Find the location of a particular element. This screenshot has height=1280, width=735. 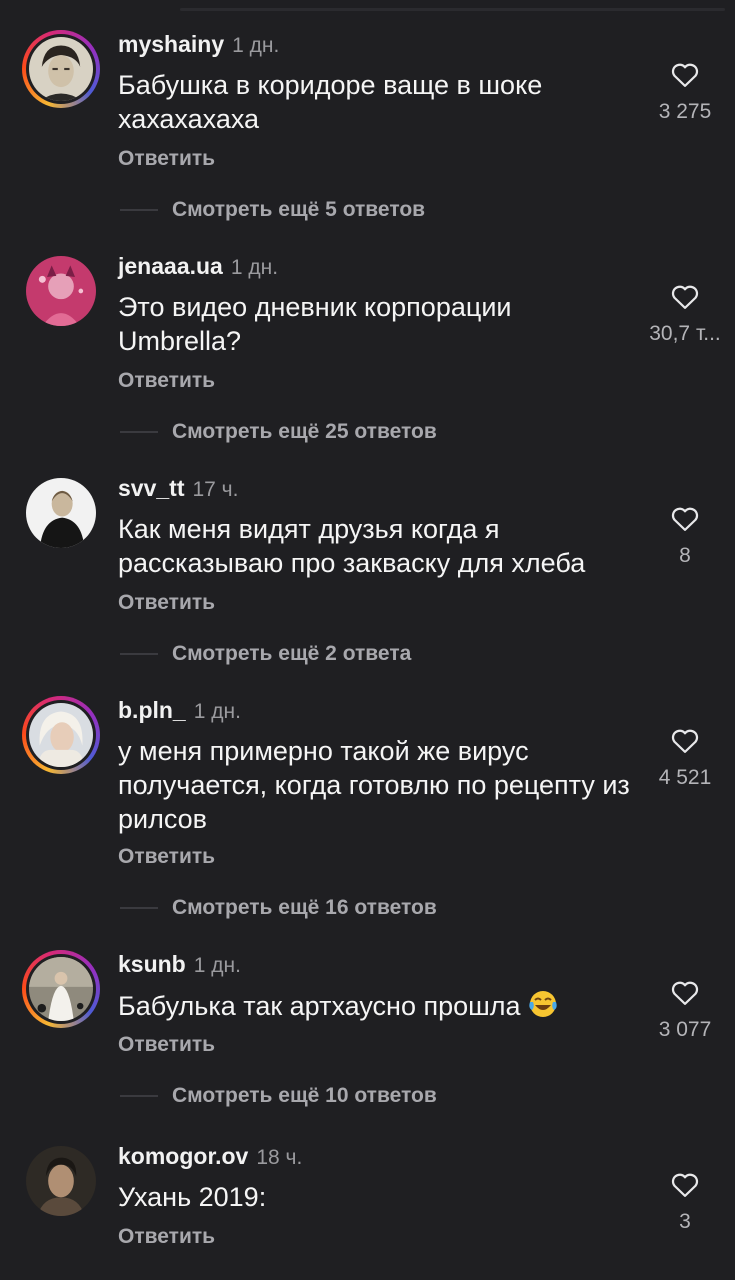

like-count: 3 077 is located at coordinates (685, 1029).